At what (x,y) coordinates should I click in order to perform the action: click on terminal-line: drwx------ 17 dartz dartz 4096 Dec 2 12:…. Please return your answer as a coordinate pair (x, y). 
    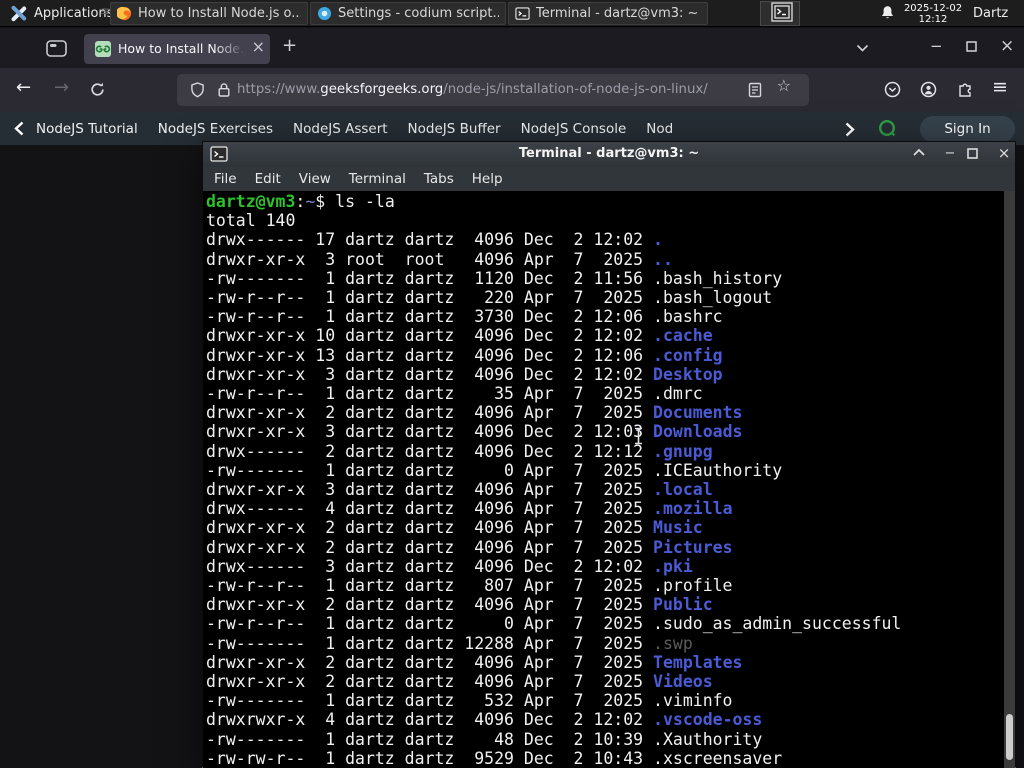
    Looking at the image, I should click on (434, 240).